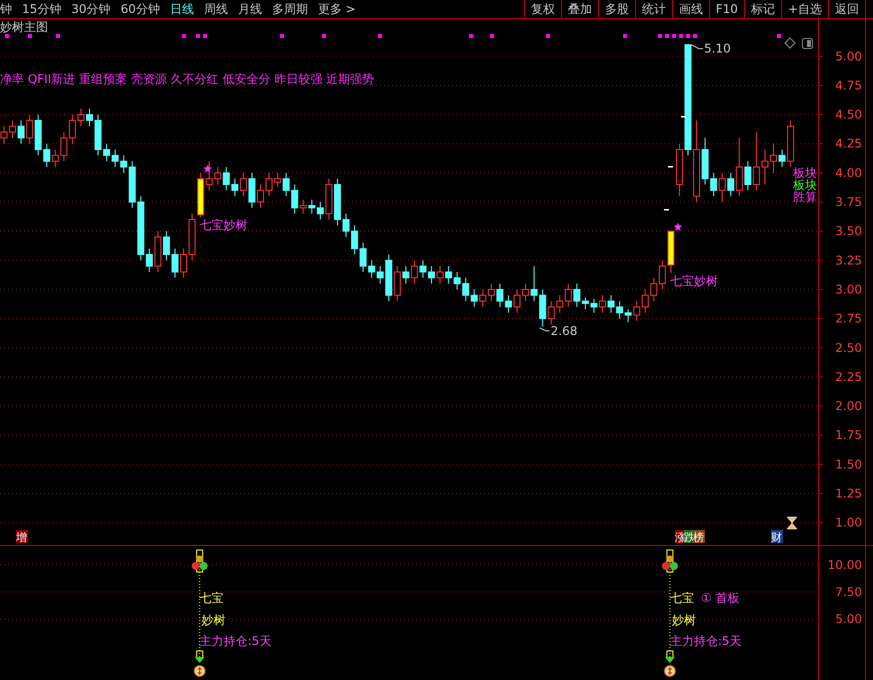 The height and width of the screenshot is (680, 873). Describe the element at coordinates (848, 85) in the screenshot. I see `axis-label: 4.75` at that location.